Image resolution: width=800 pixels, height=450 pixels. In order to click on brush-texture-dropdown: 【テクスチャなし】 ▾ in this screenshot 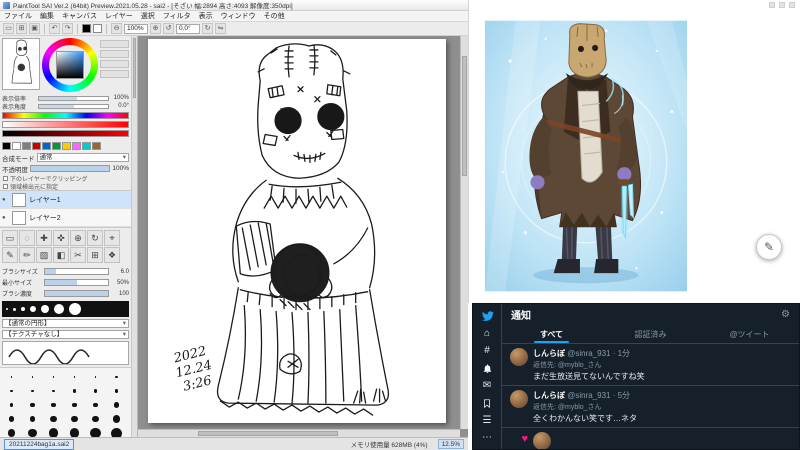, I will do `click(65, 334)`.